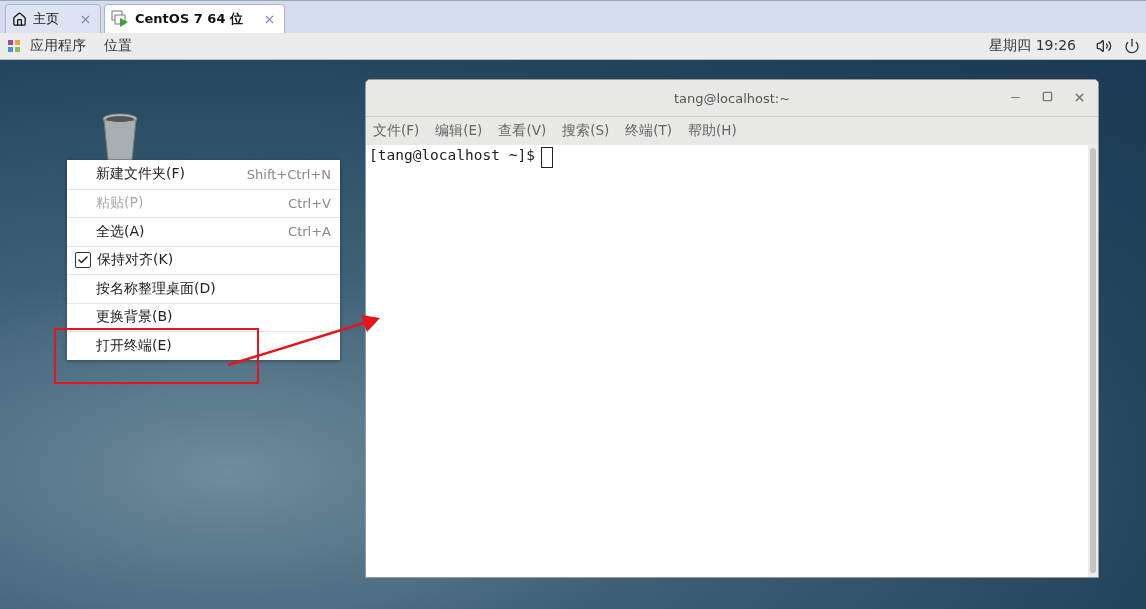 This screenshot has width=1146, height=609. What do you see at coordinates (546, 157) in the screenshot?
I see `text-cursor` at bounding box center [546, 157].